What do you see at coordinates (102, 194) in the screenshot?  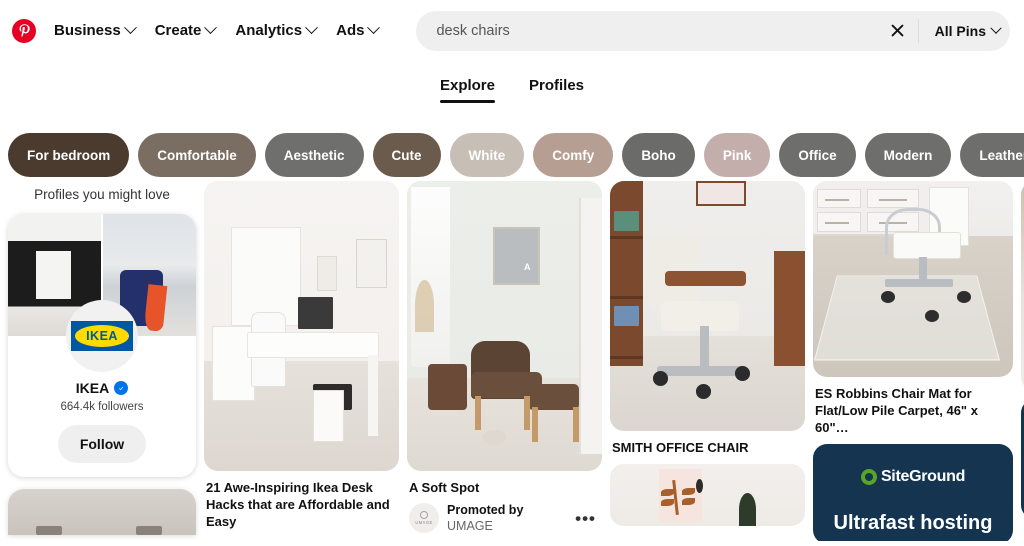 I see `profiles-section-title: Profiles you might love` at bounding box center [102, 194].